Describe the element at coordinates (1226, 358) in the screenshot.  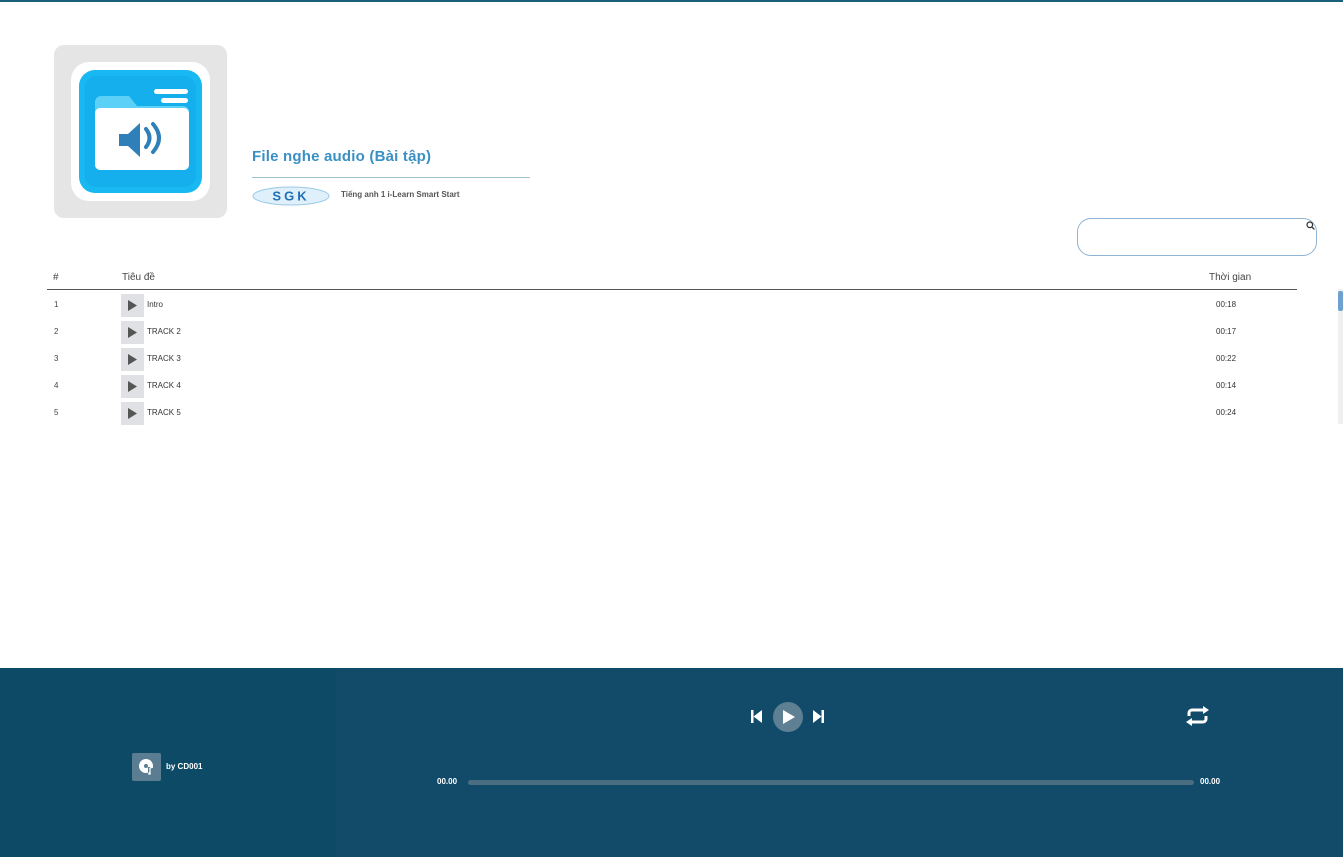
I see `track-duration: 00:22` at that location.